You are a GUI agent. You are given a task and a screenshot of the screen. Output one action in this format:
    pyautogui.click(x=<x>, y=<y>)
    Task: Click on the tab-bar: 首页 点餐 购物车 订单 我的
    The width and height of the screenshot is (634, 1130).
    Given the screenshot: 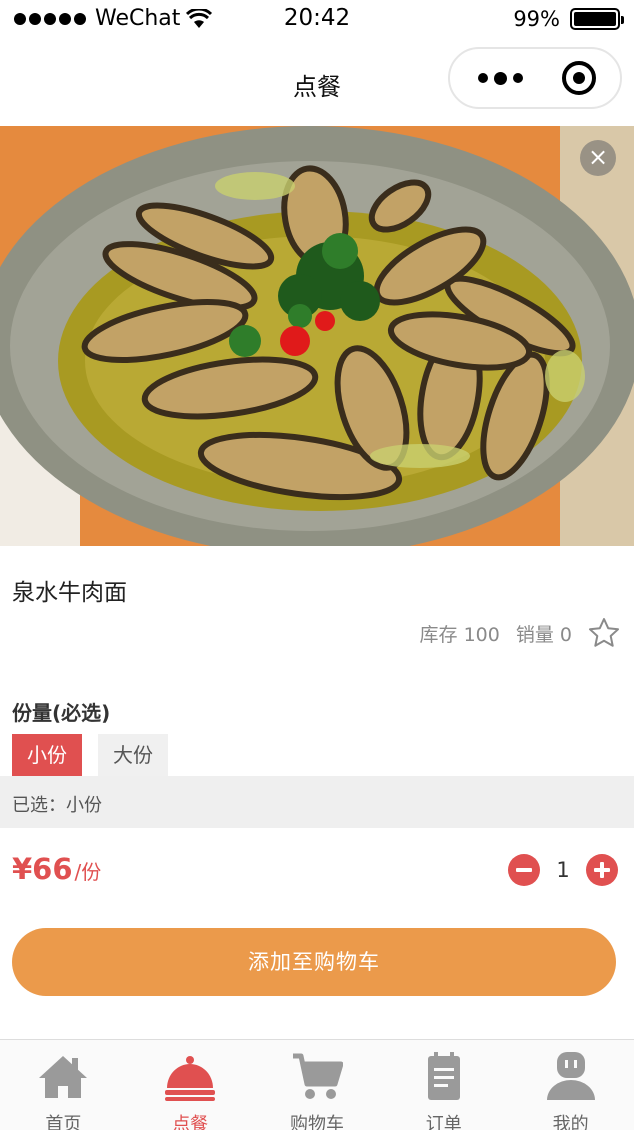 What is the action you would take?
    pyautogui.click(x=317, y=1084)
    